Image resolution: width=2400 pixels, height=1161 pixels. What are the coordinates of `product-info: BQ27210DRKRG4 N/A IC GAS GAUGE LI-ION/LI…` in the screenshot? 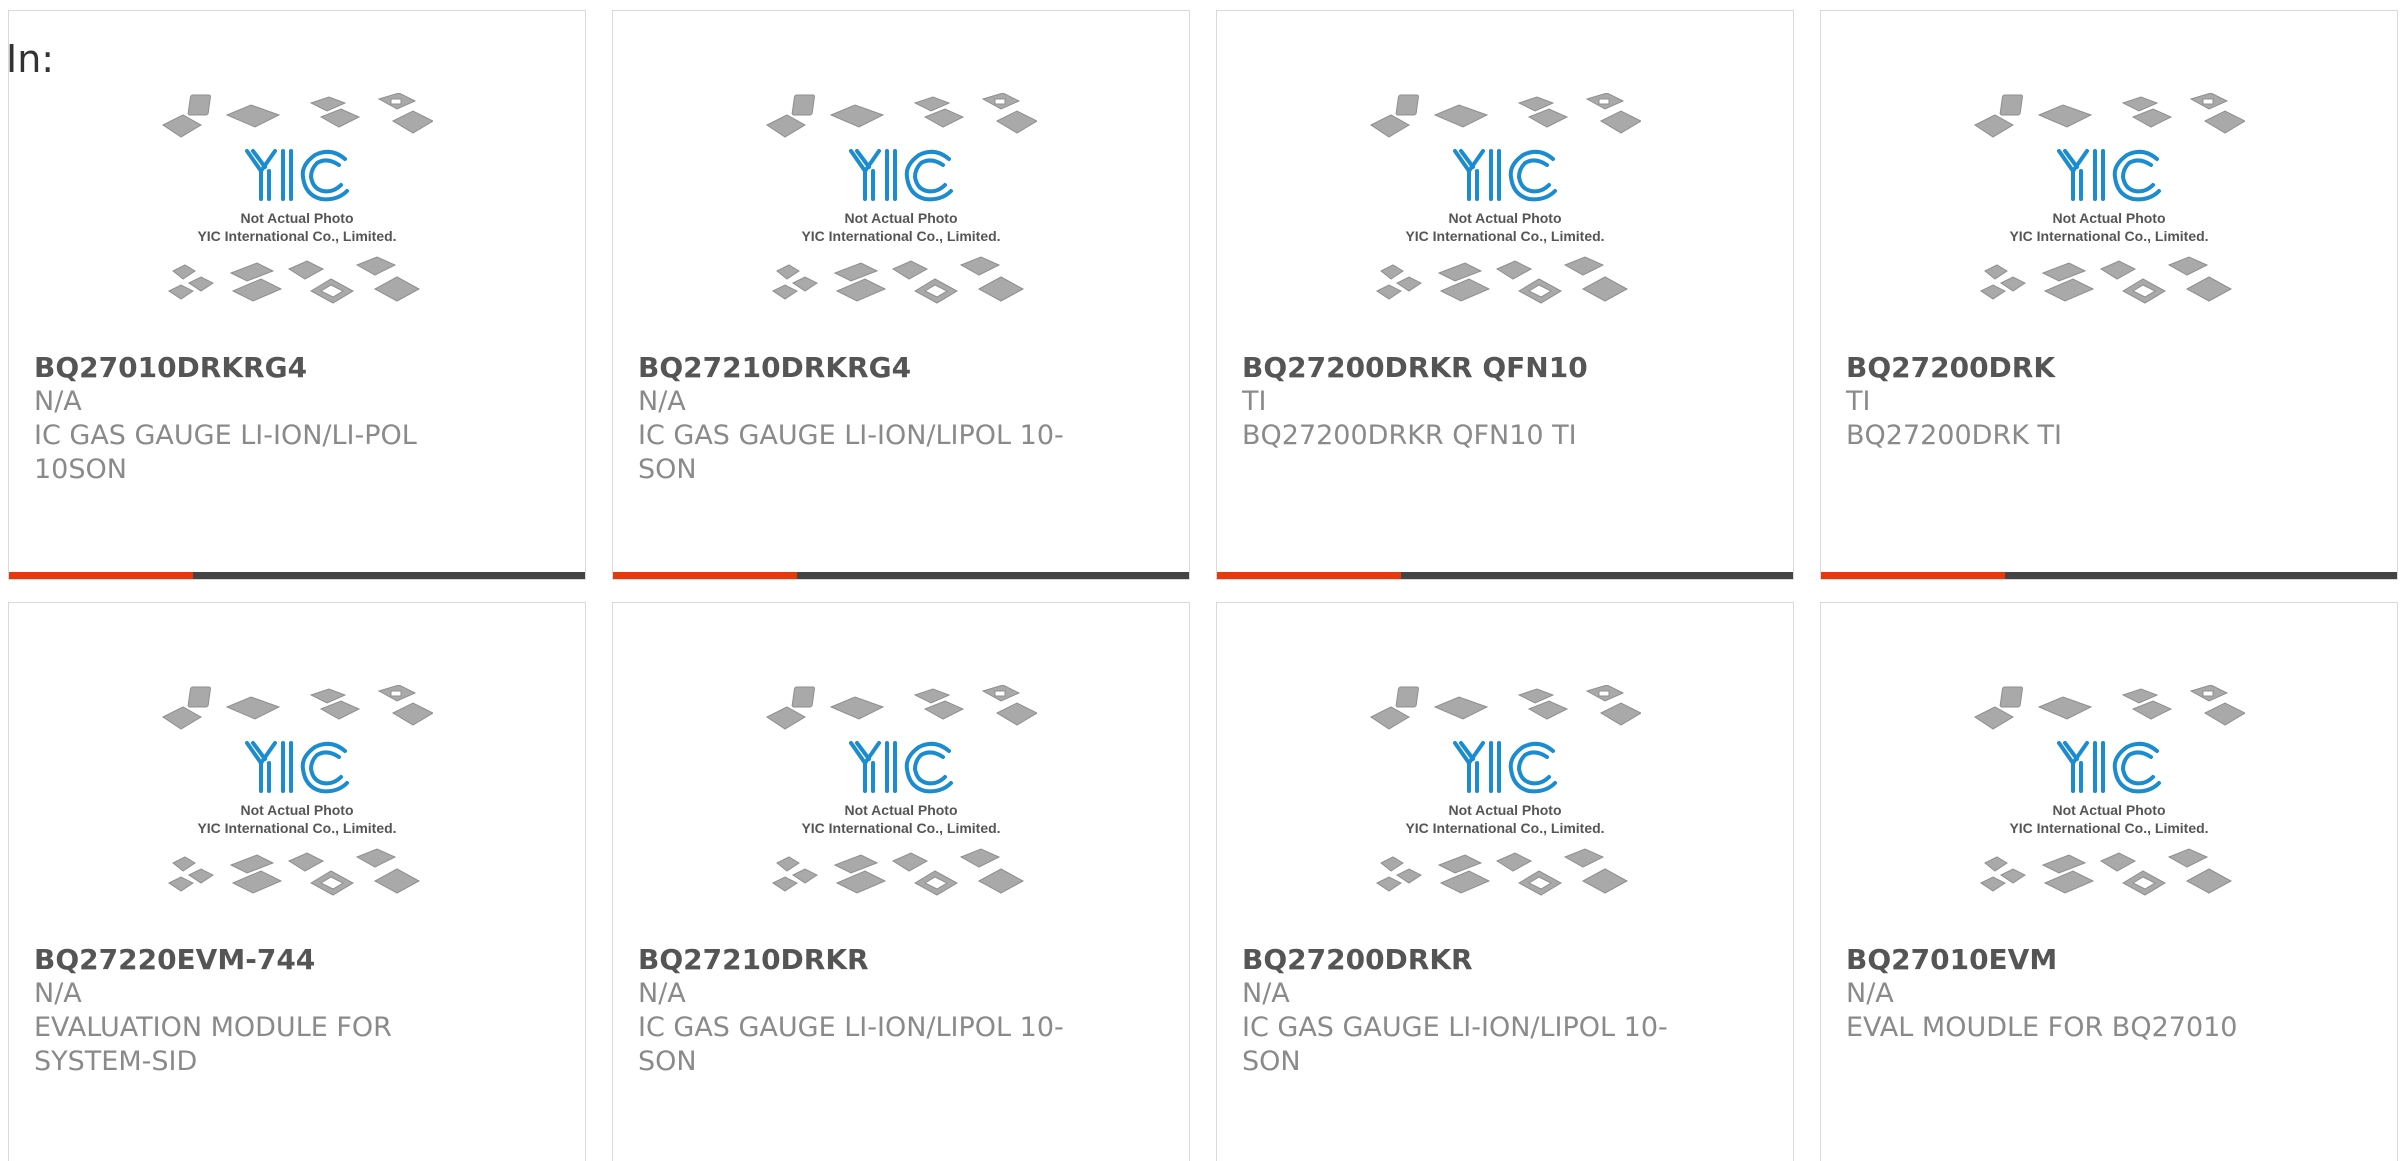 It's located at (858, 419).